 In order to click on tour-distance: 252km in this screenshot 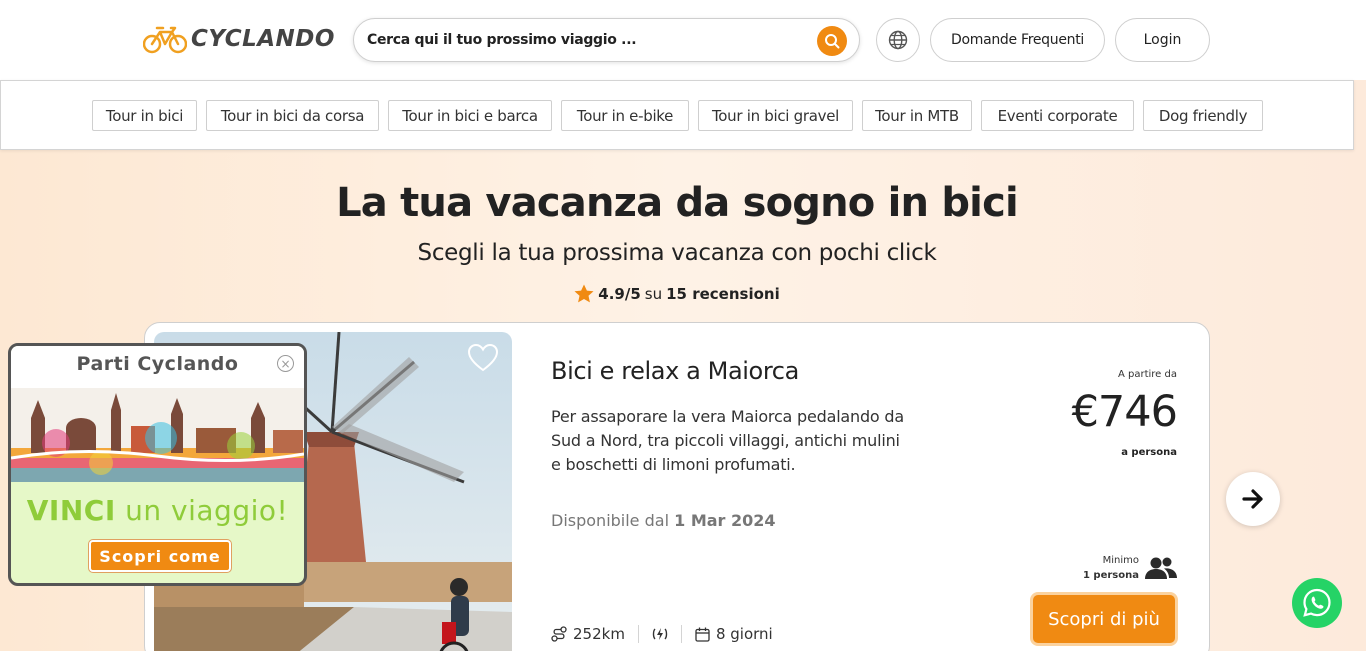, I will do `click(599, 634)`.